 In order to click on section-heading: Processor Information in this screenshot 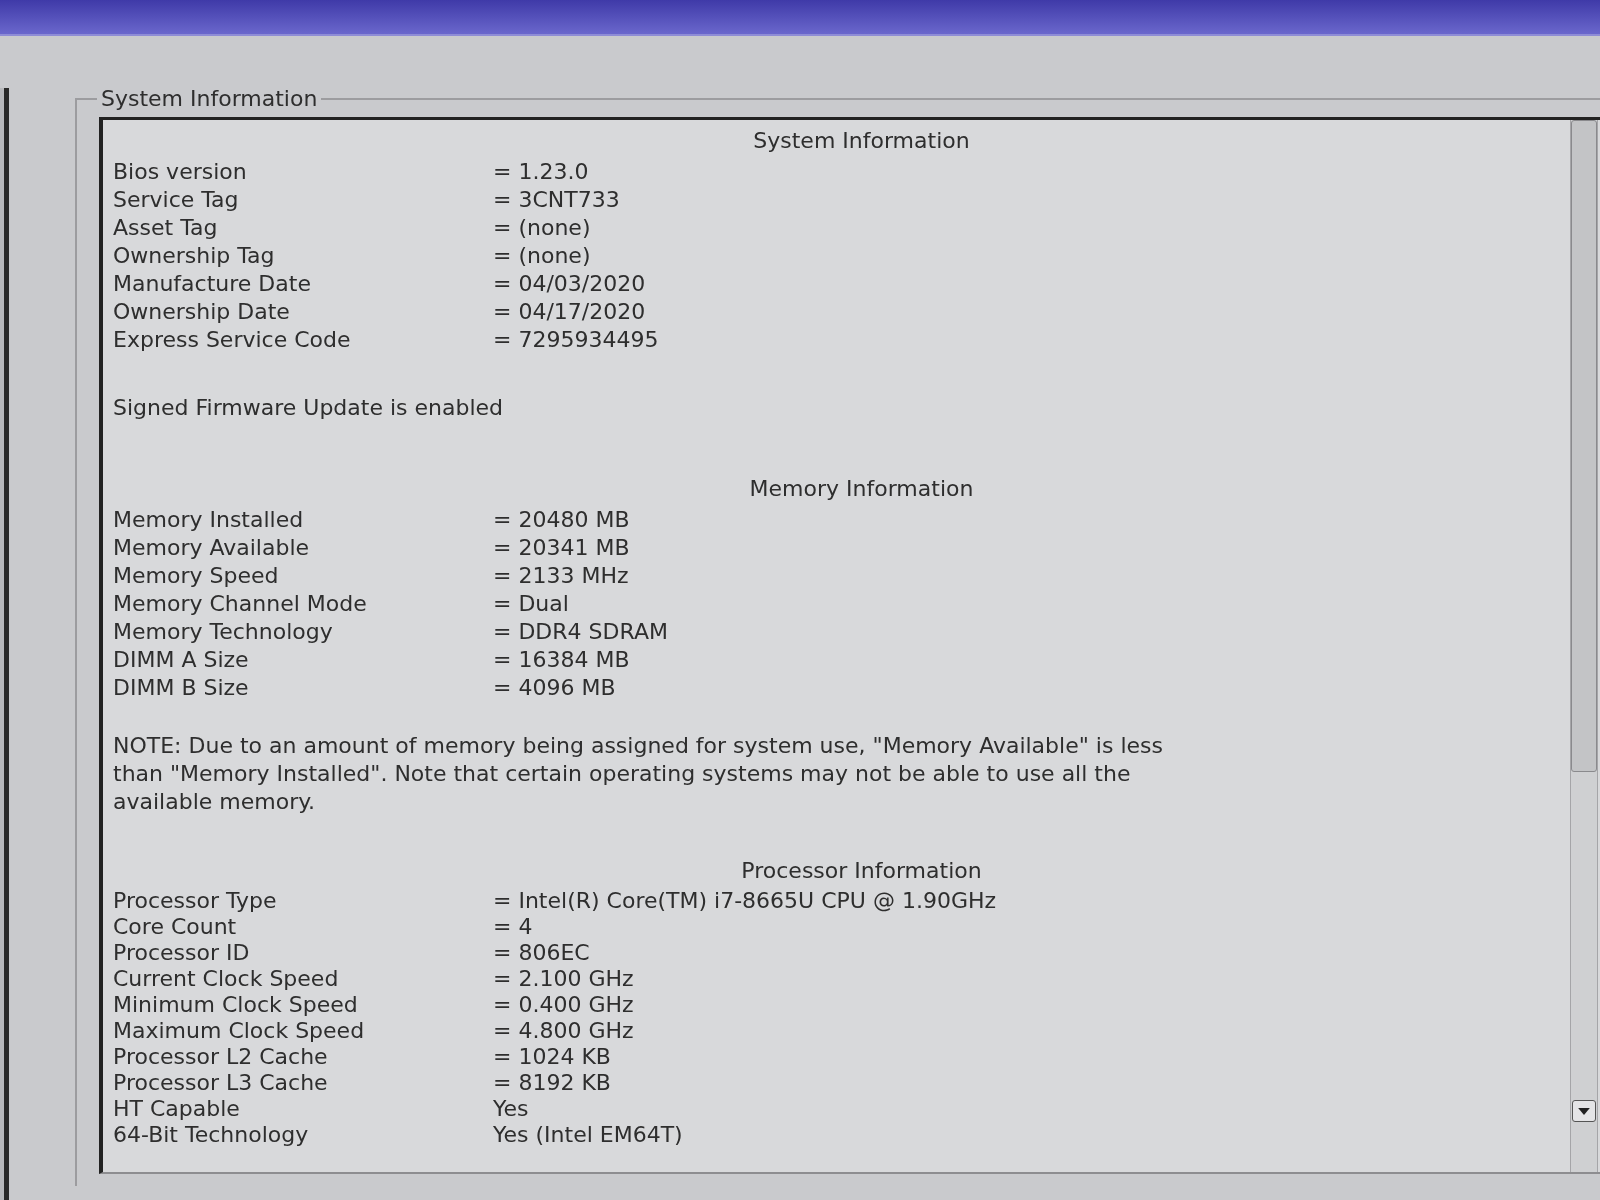, I will do `click(861, 871)`.